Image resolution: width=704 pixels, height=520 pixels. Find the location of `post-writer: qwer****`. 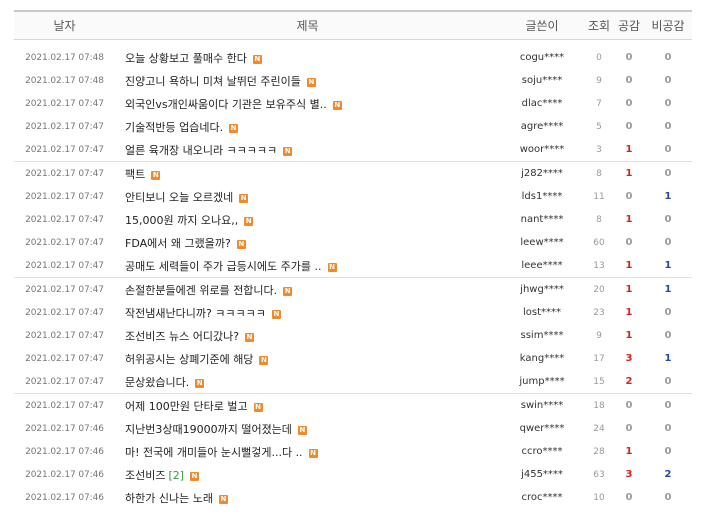

post-writer: qwer**** is located at coordinates (542, 428).